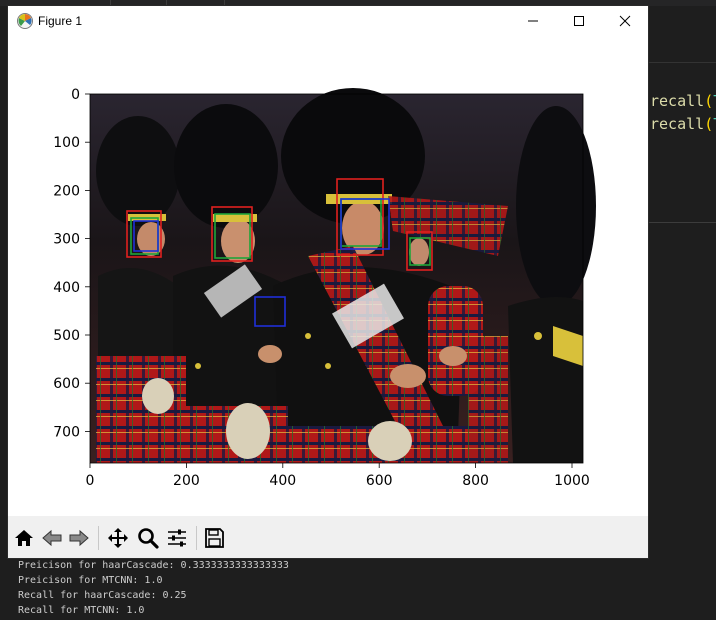  What do you see at coordinates (66, 143) in the screenshot?
I see `y-tick-label: 100` at bounding box center [66, 143].